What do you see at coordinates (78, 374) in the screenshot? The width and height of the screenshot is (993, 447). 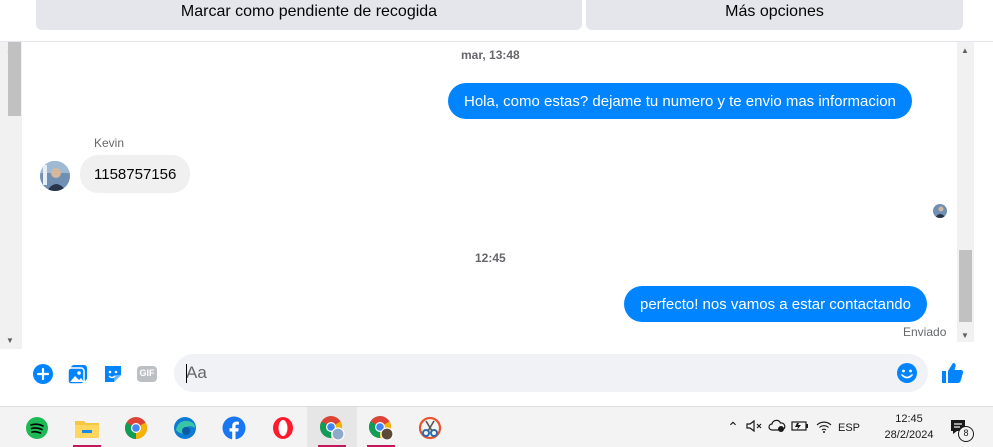 I see `photo-attach-icon` at bounding box center [78, 374].